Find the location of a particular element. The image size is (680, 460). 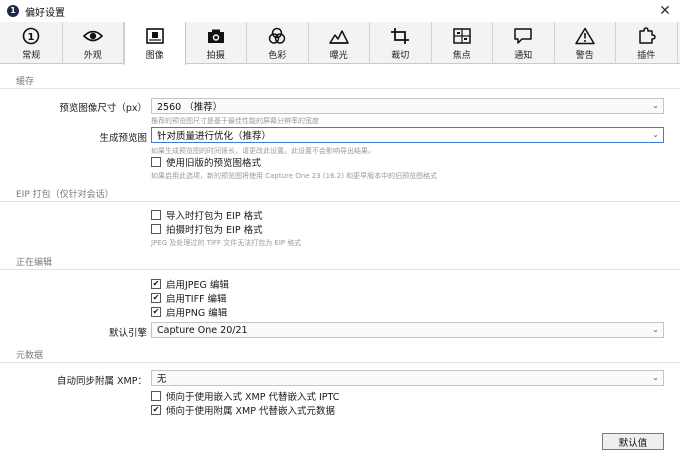

default-engine-value: Capture One 20/21 is located at coordinates (202, 330).